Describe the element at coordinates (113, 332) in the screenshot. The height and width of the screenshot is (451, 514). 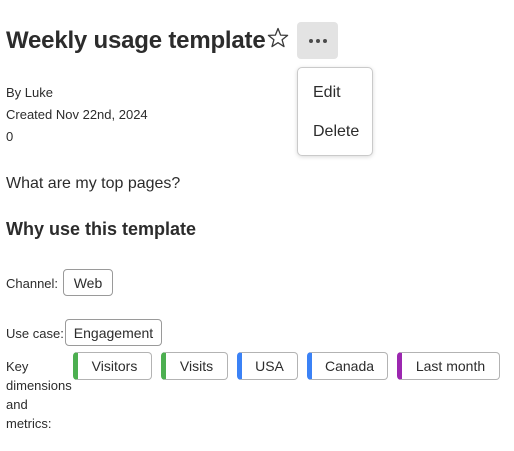
I see `use-case-tag: Engagement` at that location.